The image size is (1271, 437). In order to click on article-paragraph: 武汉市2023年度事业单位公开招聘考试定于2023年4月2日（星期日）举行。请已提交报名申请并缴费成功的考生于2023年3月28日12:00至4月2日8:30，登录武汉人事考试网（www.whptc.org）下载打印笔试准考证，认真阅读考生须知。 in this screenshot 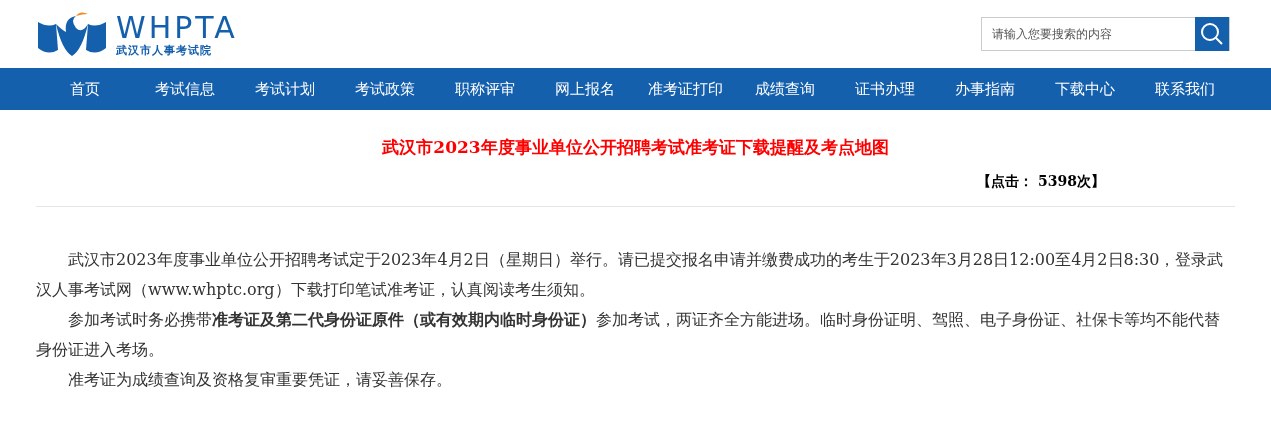, I will do `click(630, 274)`.